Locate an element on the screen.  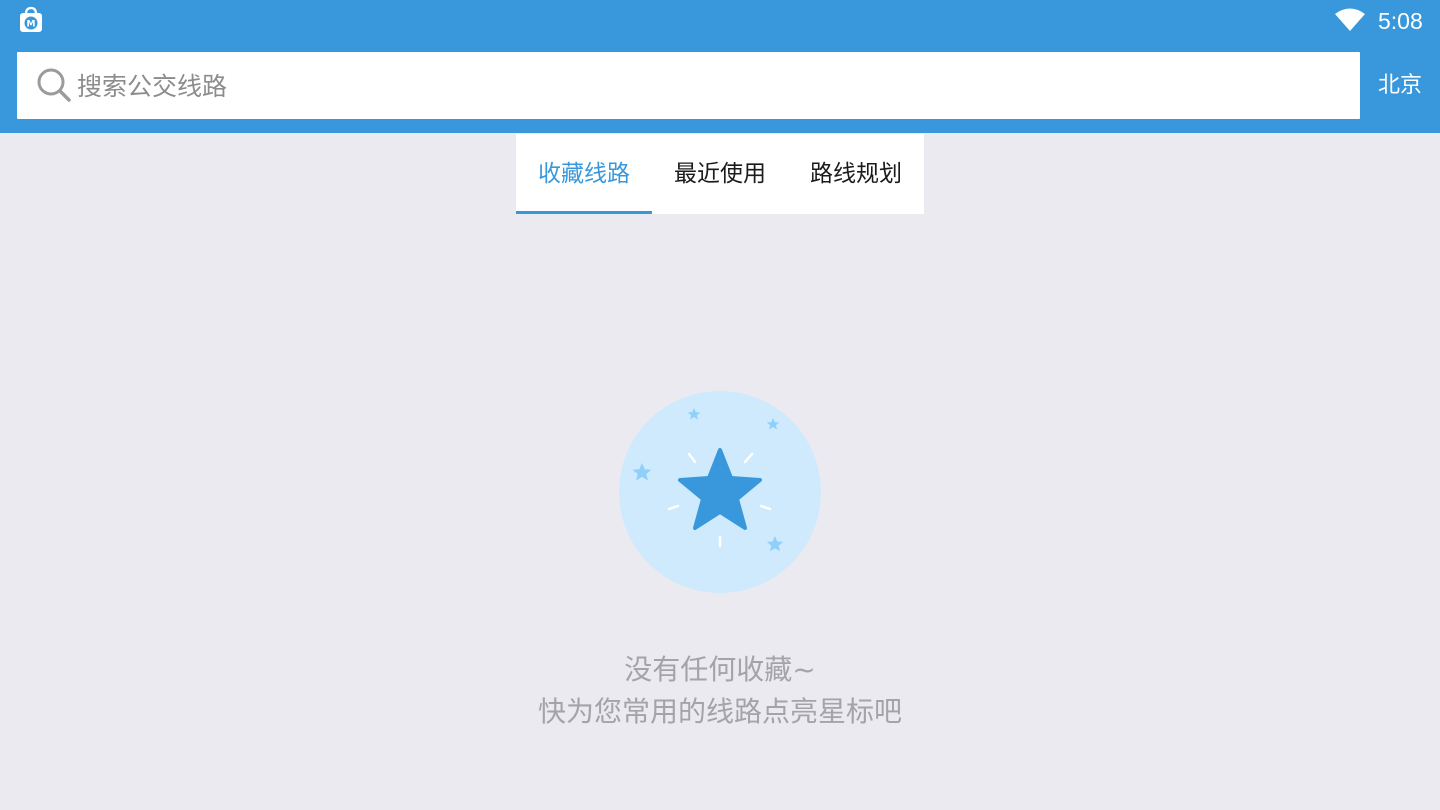
search-input is located at coordinates (707, 86).